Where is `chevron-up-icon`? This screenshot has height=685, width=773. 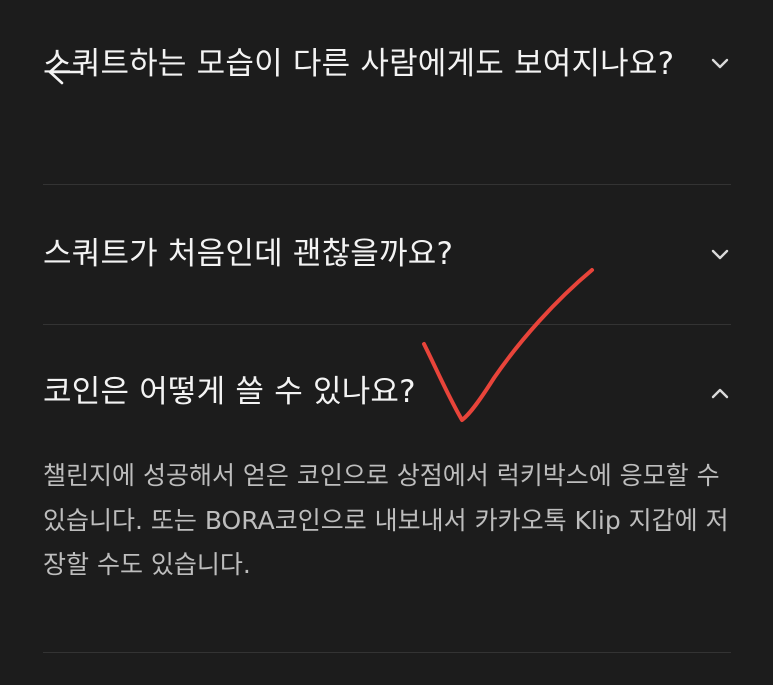
chevron-up-icon is located at coordinates (720, 393).